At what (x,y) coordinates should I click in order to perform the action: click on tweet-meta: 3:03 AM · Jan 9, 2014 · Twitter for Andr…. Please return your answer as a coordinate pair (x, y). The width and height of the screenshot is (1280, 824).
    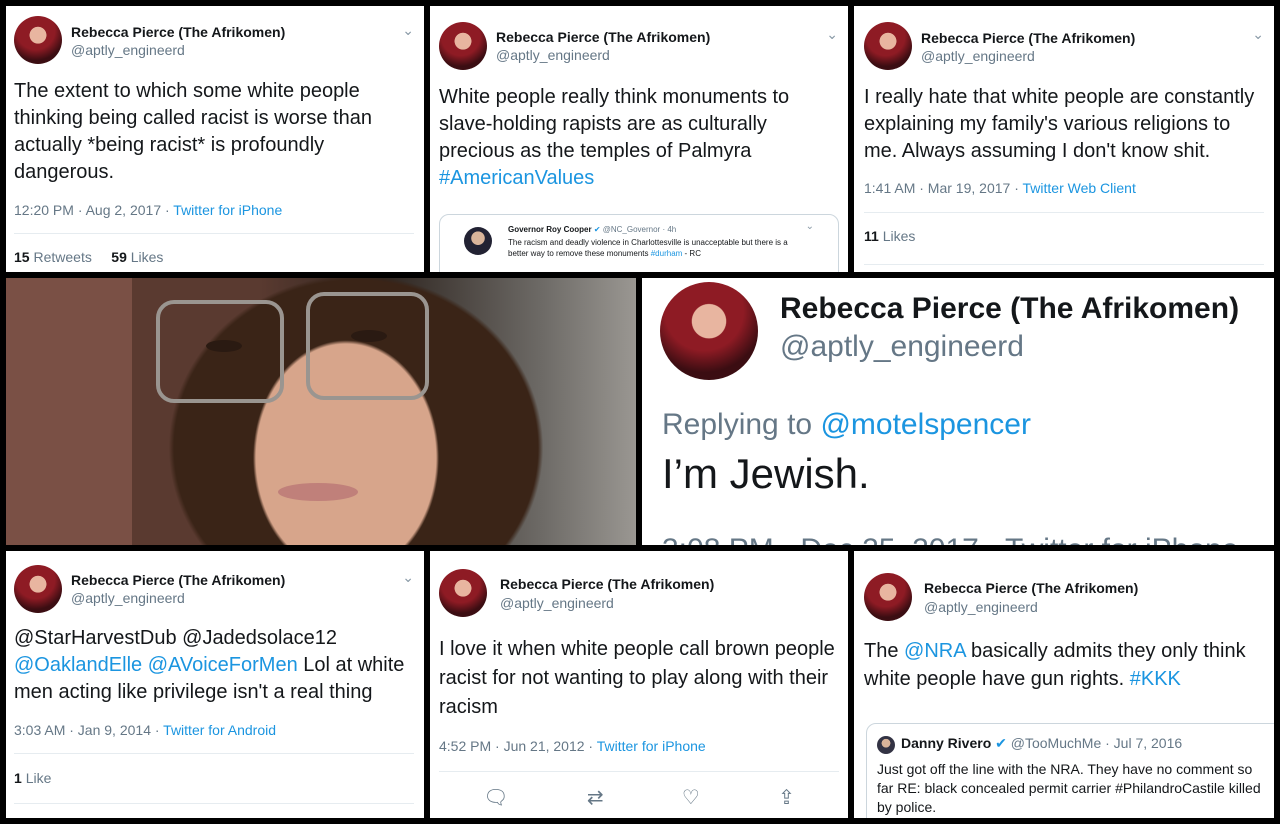
    Looking at the image, I should click on (145, 730).